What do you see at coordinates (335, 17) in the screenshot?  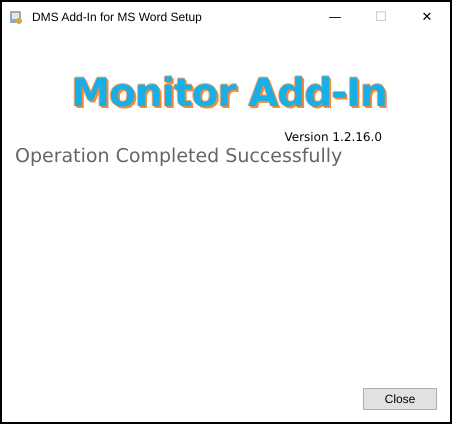 I see `minimize-button: —` at bounding box center [335, 17].